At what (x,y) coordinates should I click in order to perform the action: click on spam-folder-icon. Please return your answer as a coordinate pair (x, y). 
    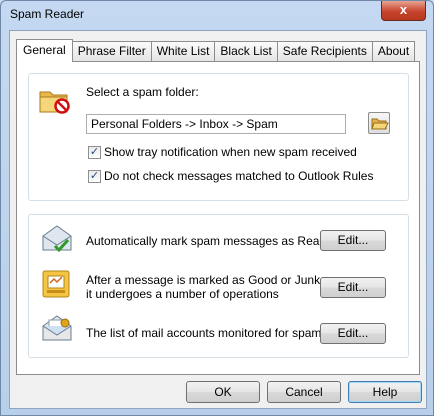
    Looking at the image, I should click on (54, 102).